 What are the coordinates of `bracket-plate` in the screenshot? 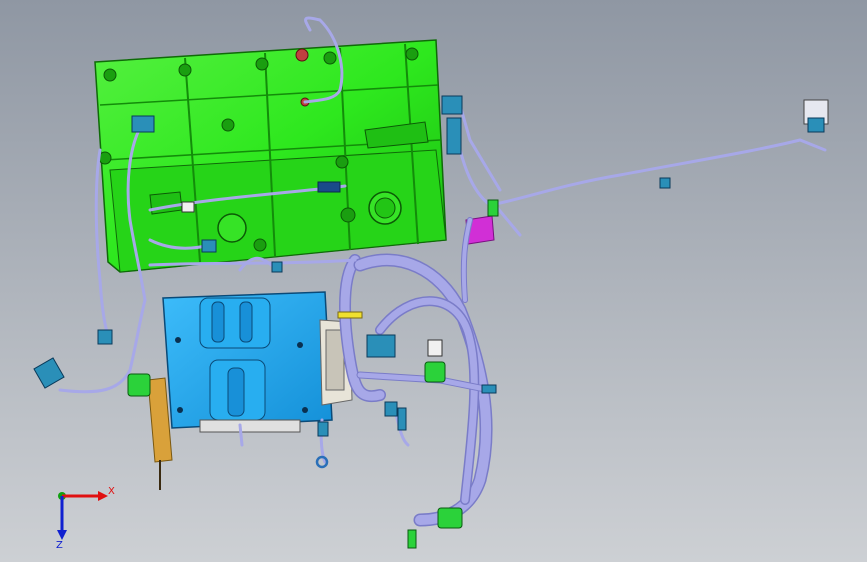 It's located at (160, 433).